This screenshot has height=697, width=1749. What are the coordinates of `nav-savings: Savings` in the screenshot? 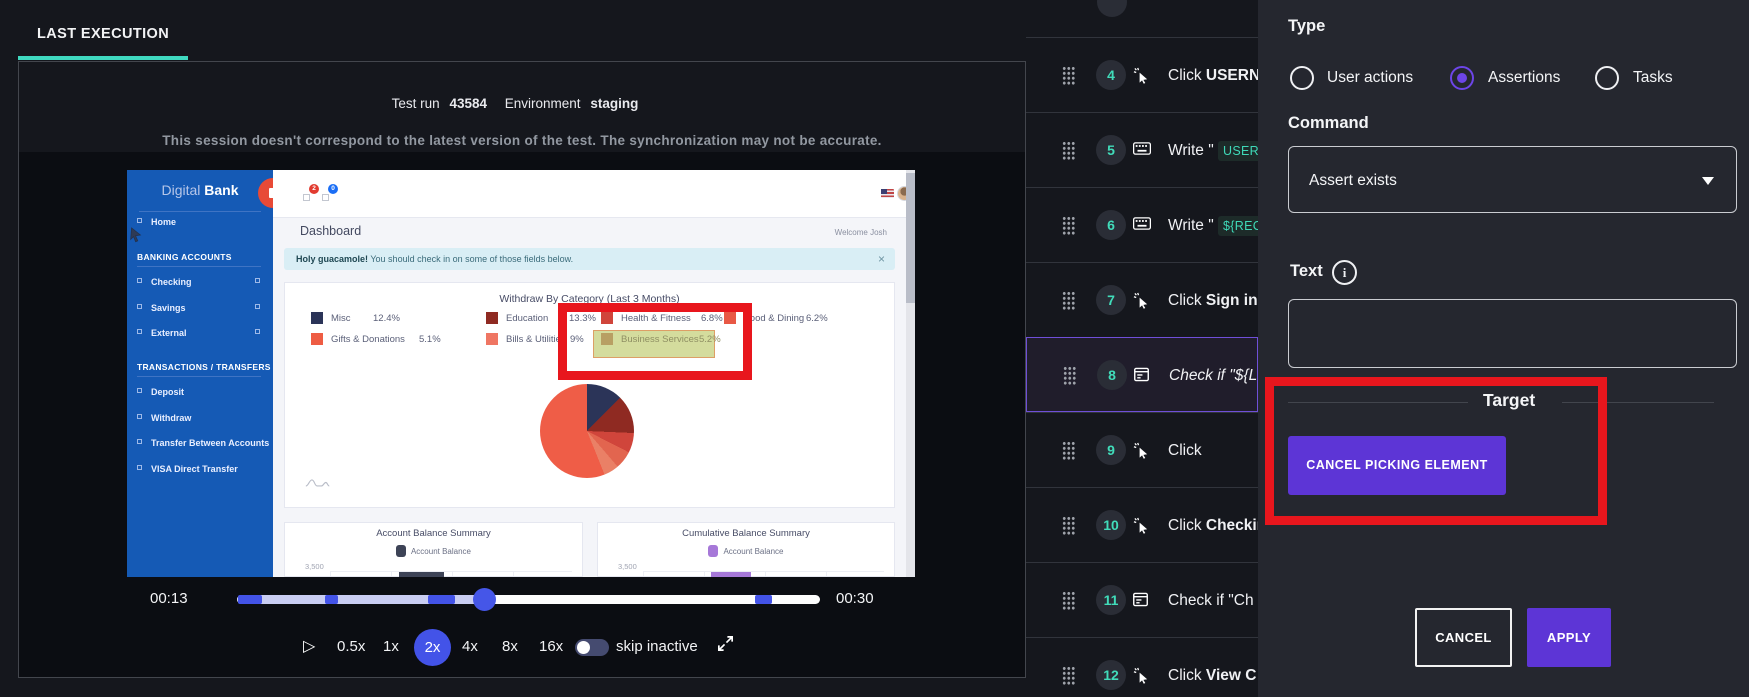 It's located at (168, 308).